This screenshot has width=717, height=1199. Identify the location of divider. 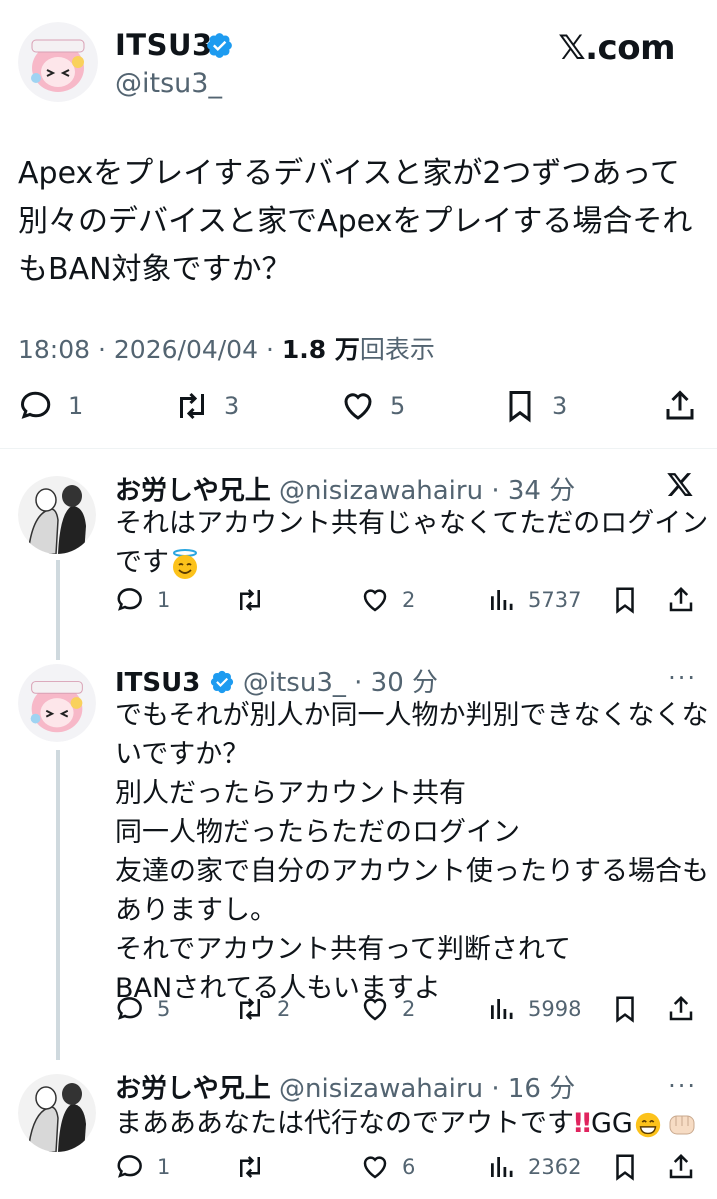
(358, 448).